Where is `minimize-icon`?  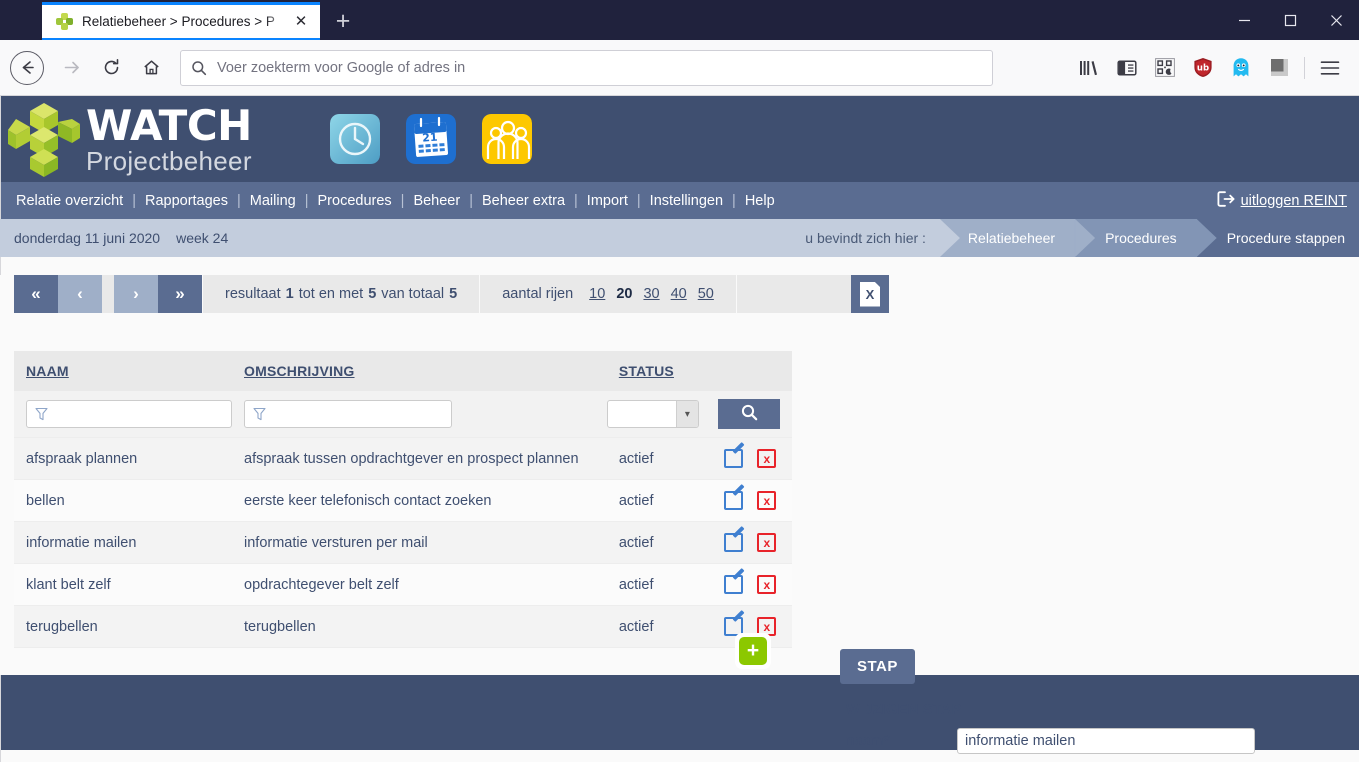 minimize-icon is located at coordinates (1244, 20).